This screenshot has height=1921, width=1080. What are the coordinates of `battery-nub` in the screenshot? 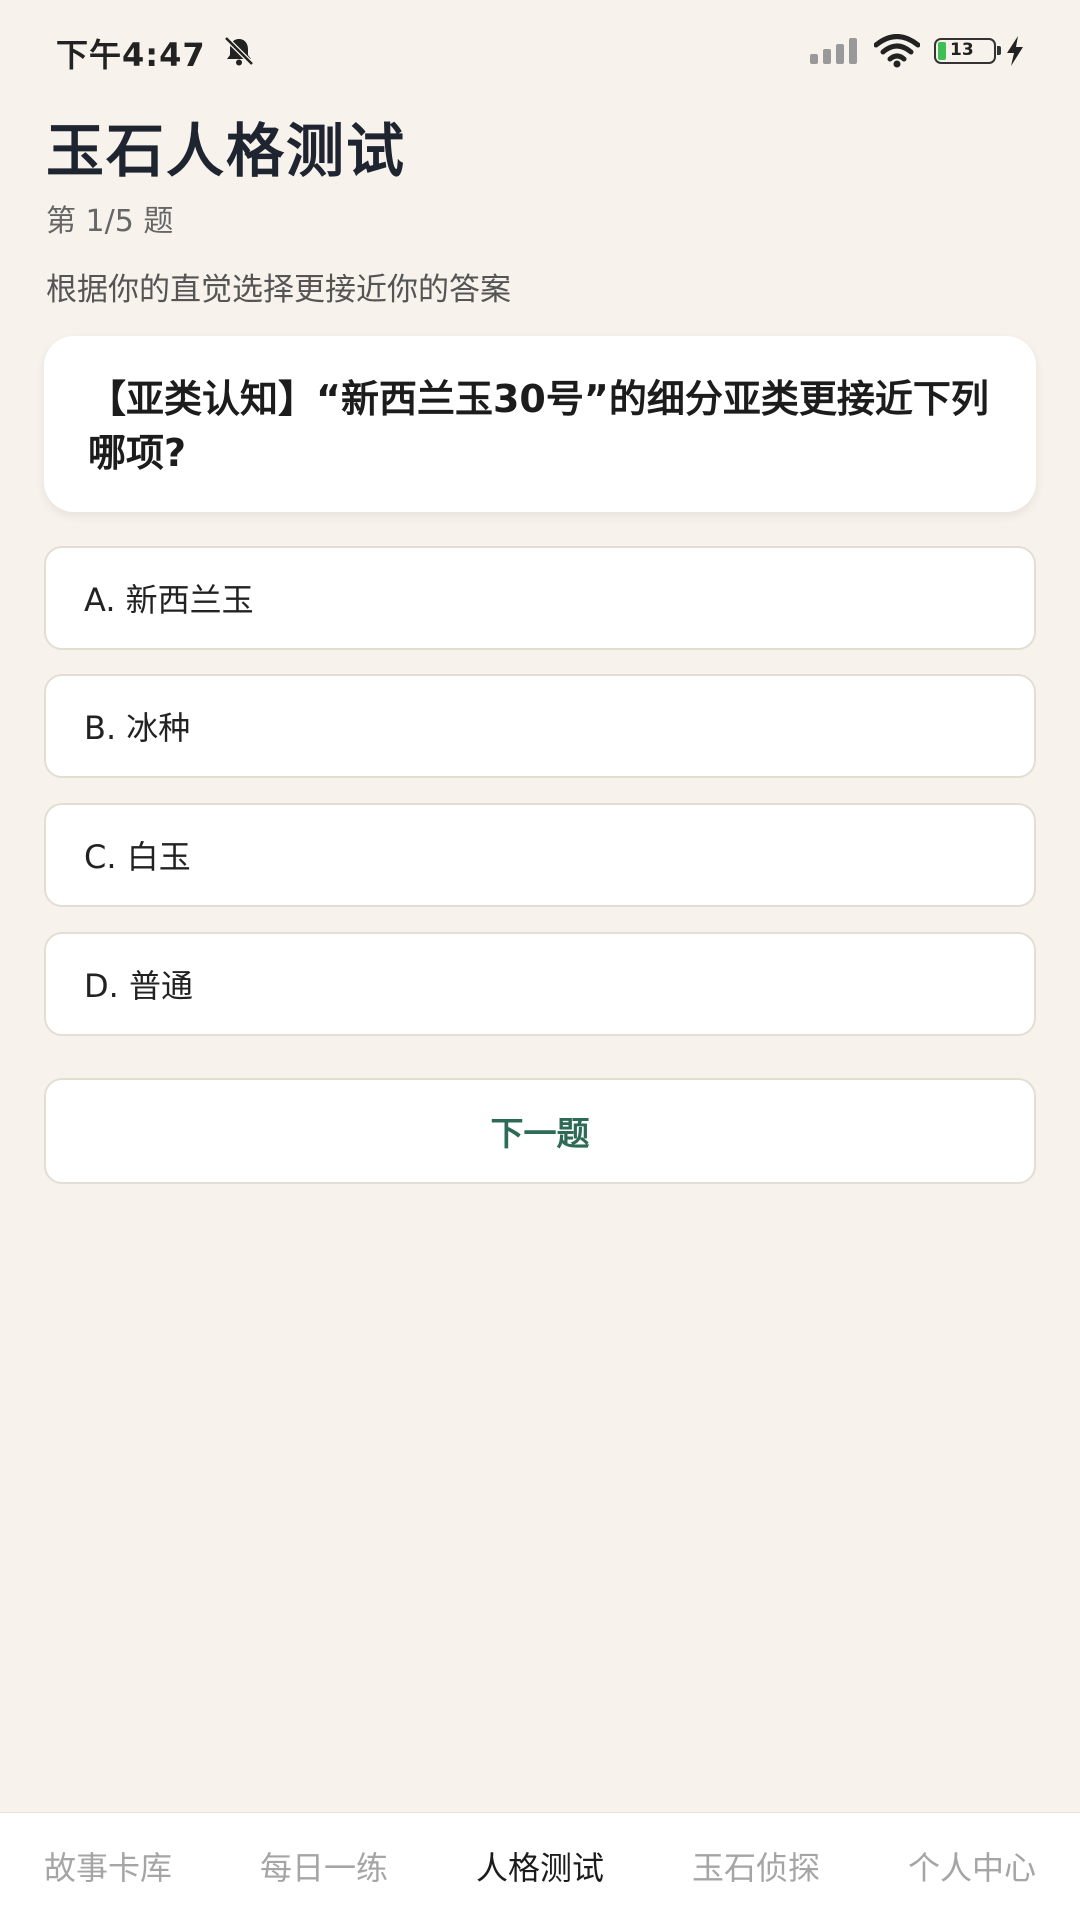 It's located at (999, 50).